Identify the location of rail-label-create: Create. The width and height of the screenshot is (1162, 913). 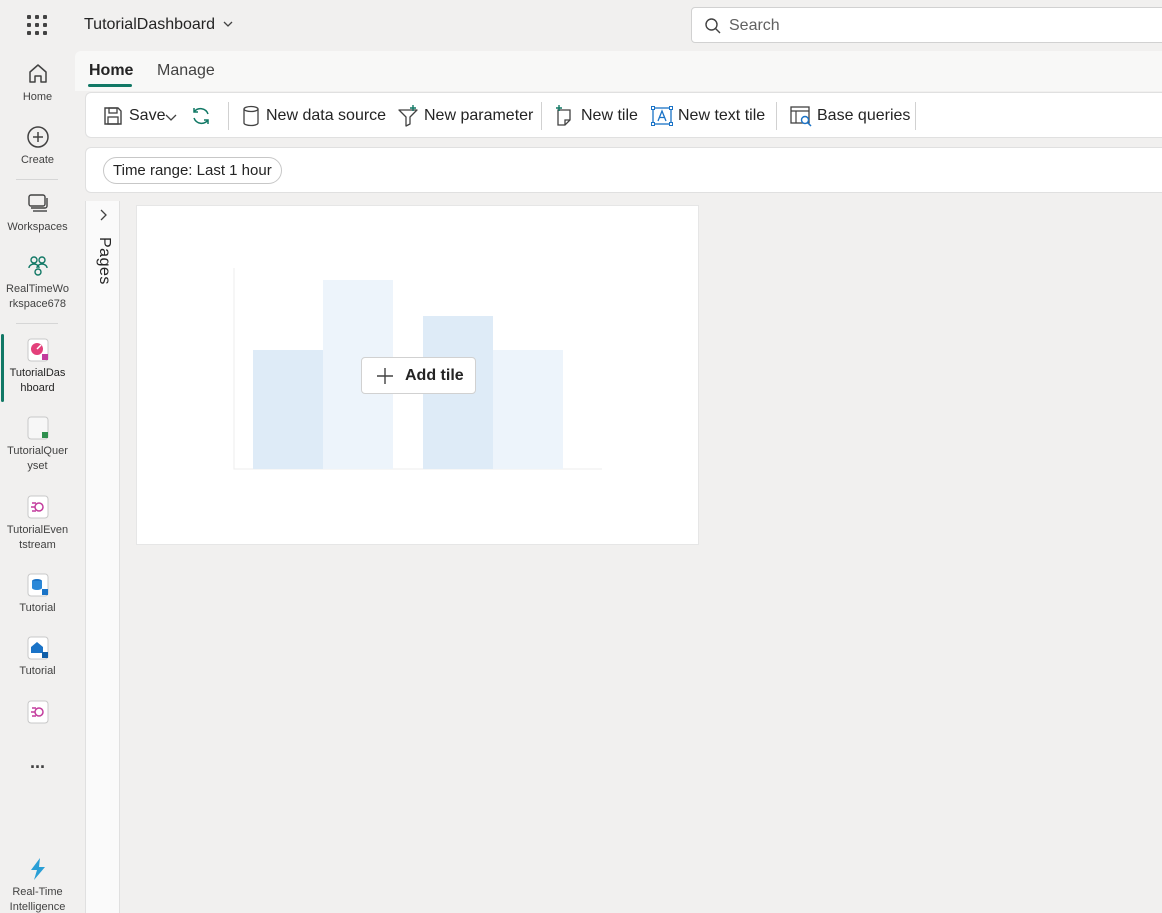
(37, 160).